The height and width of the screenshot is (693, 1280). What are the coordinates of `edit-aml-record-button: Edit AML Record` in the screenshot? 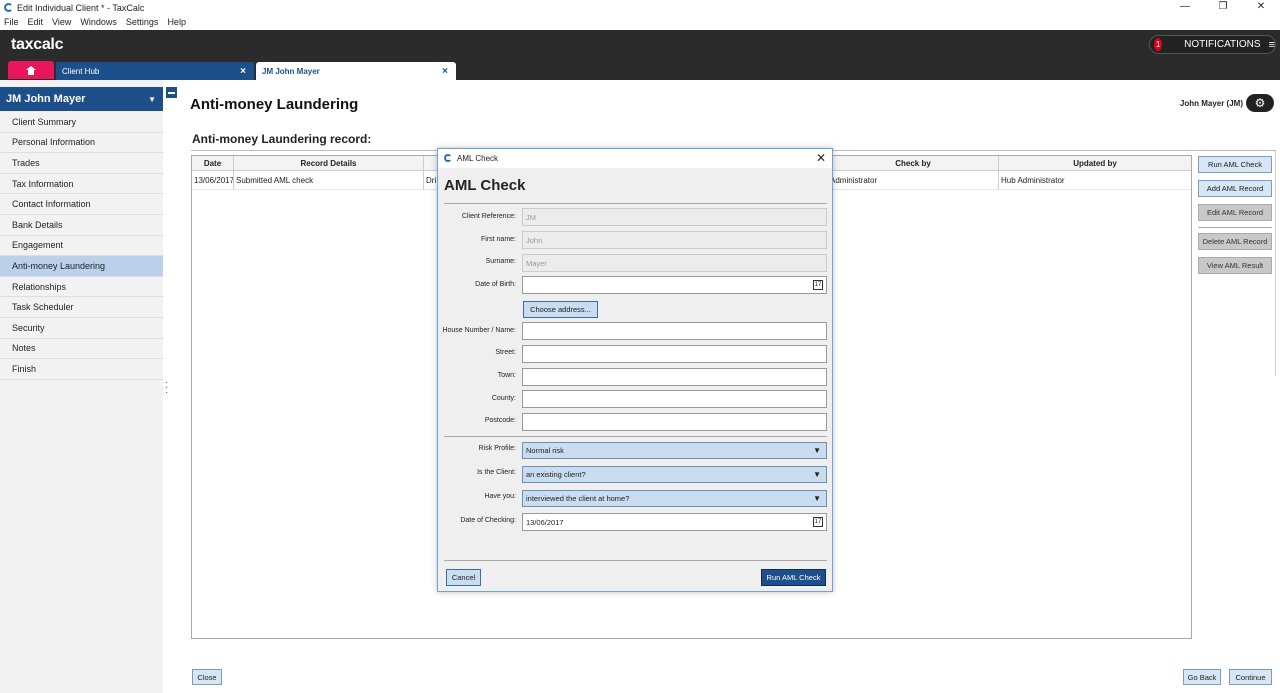 It's located at (1235, 212).